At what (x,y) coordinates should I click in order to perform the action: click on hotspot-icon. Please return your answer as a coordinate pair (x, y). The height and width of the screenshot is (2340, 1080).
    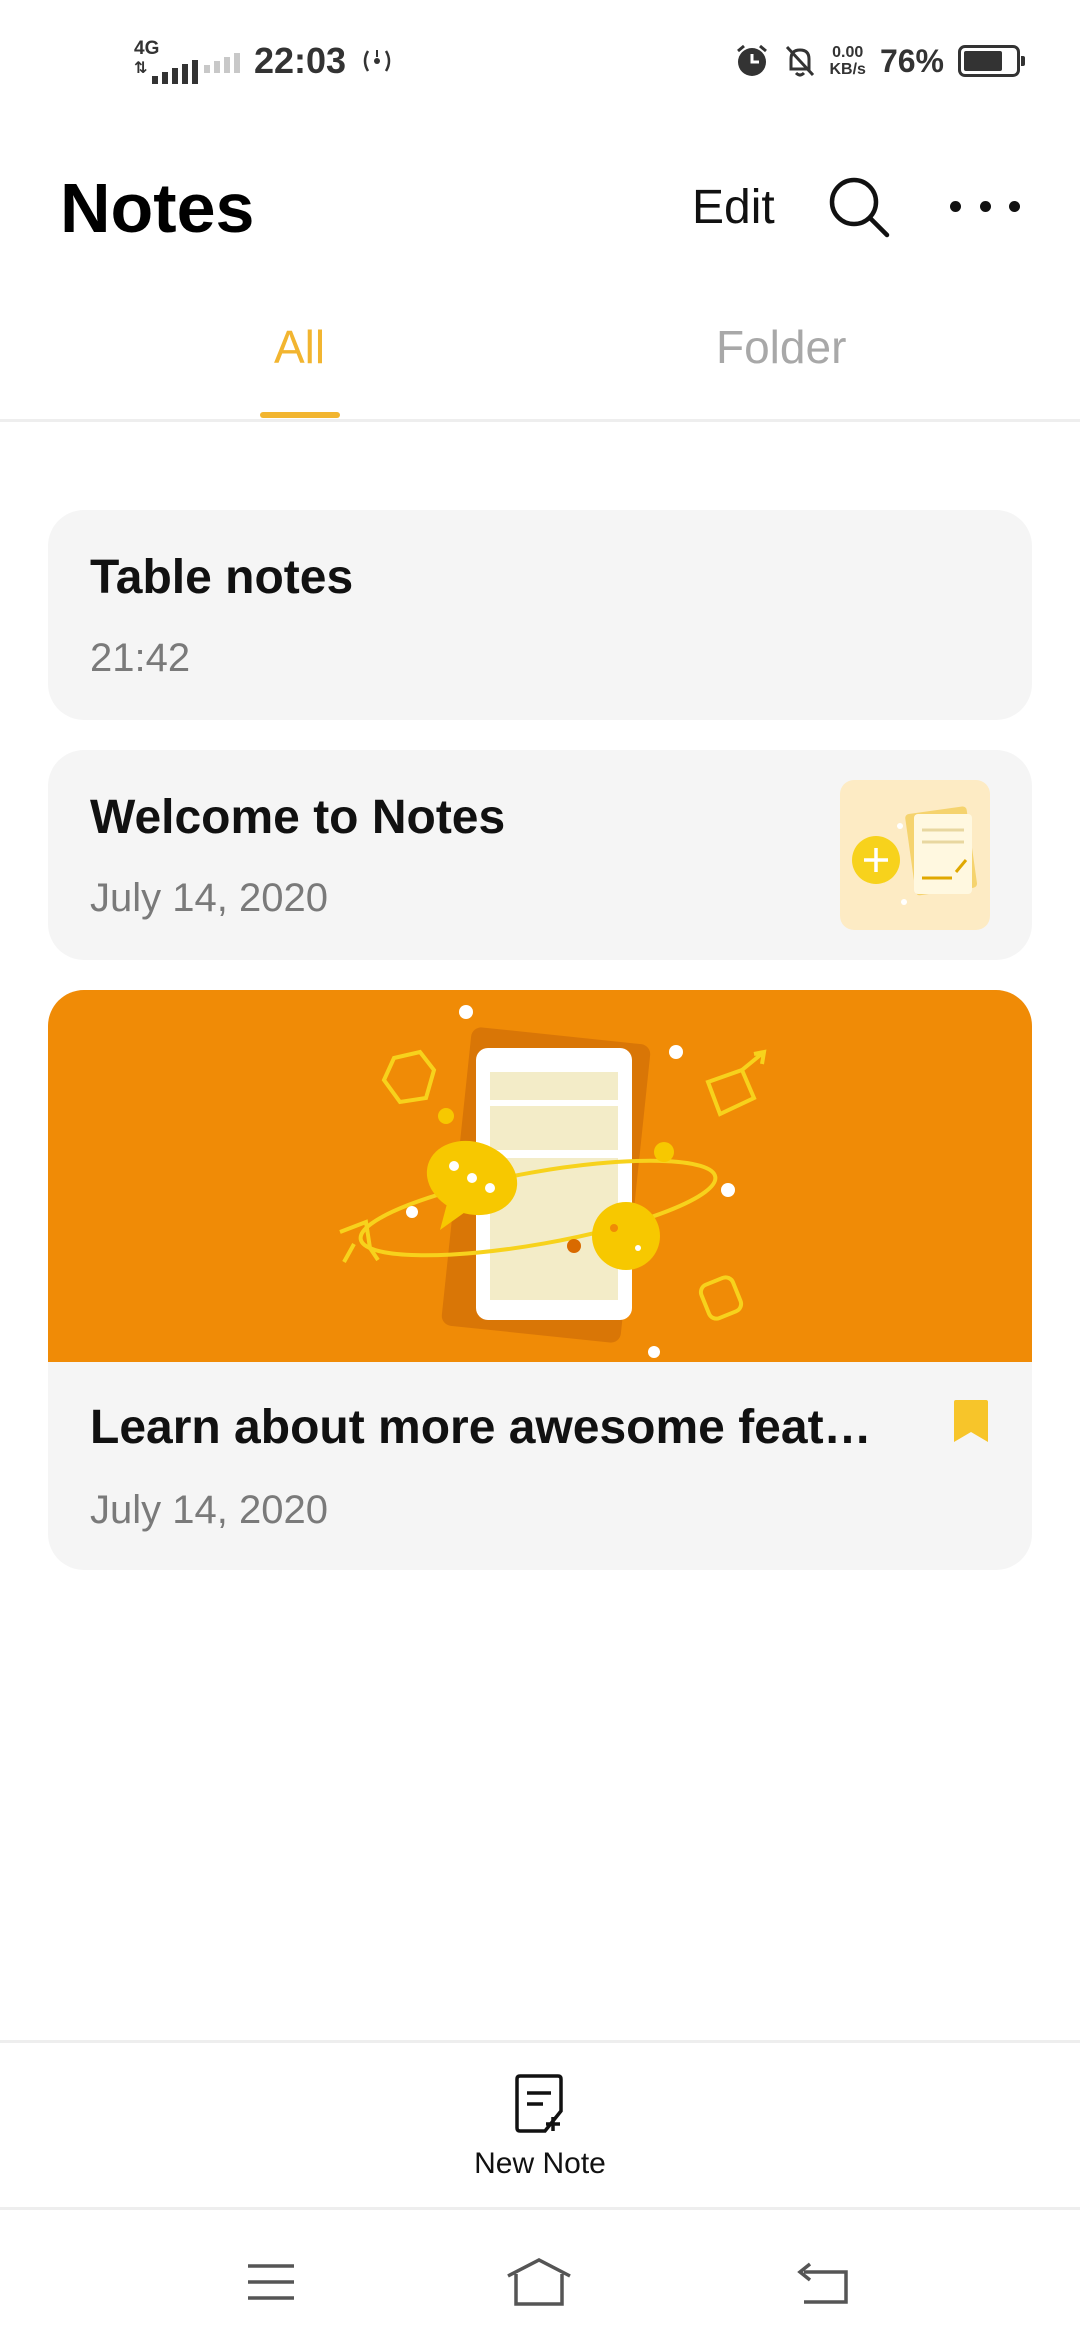
    Looking at the image, I should click on (377, 61).